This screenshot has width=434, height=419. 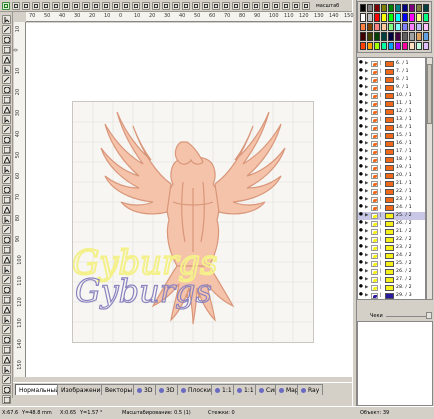 I want to click on open-button, so click(x=16, y=6).